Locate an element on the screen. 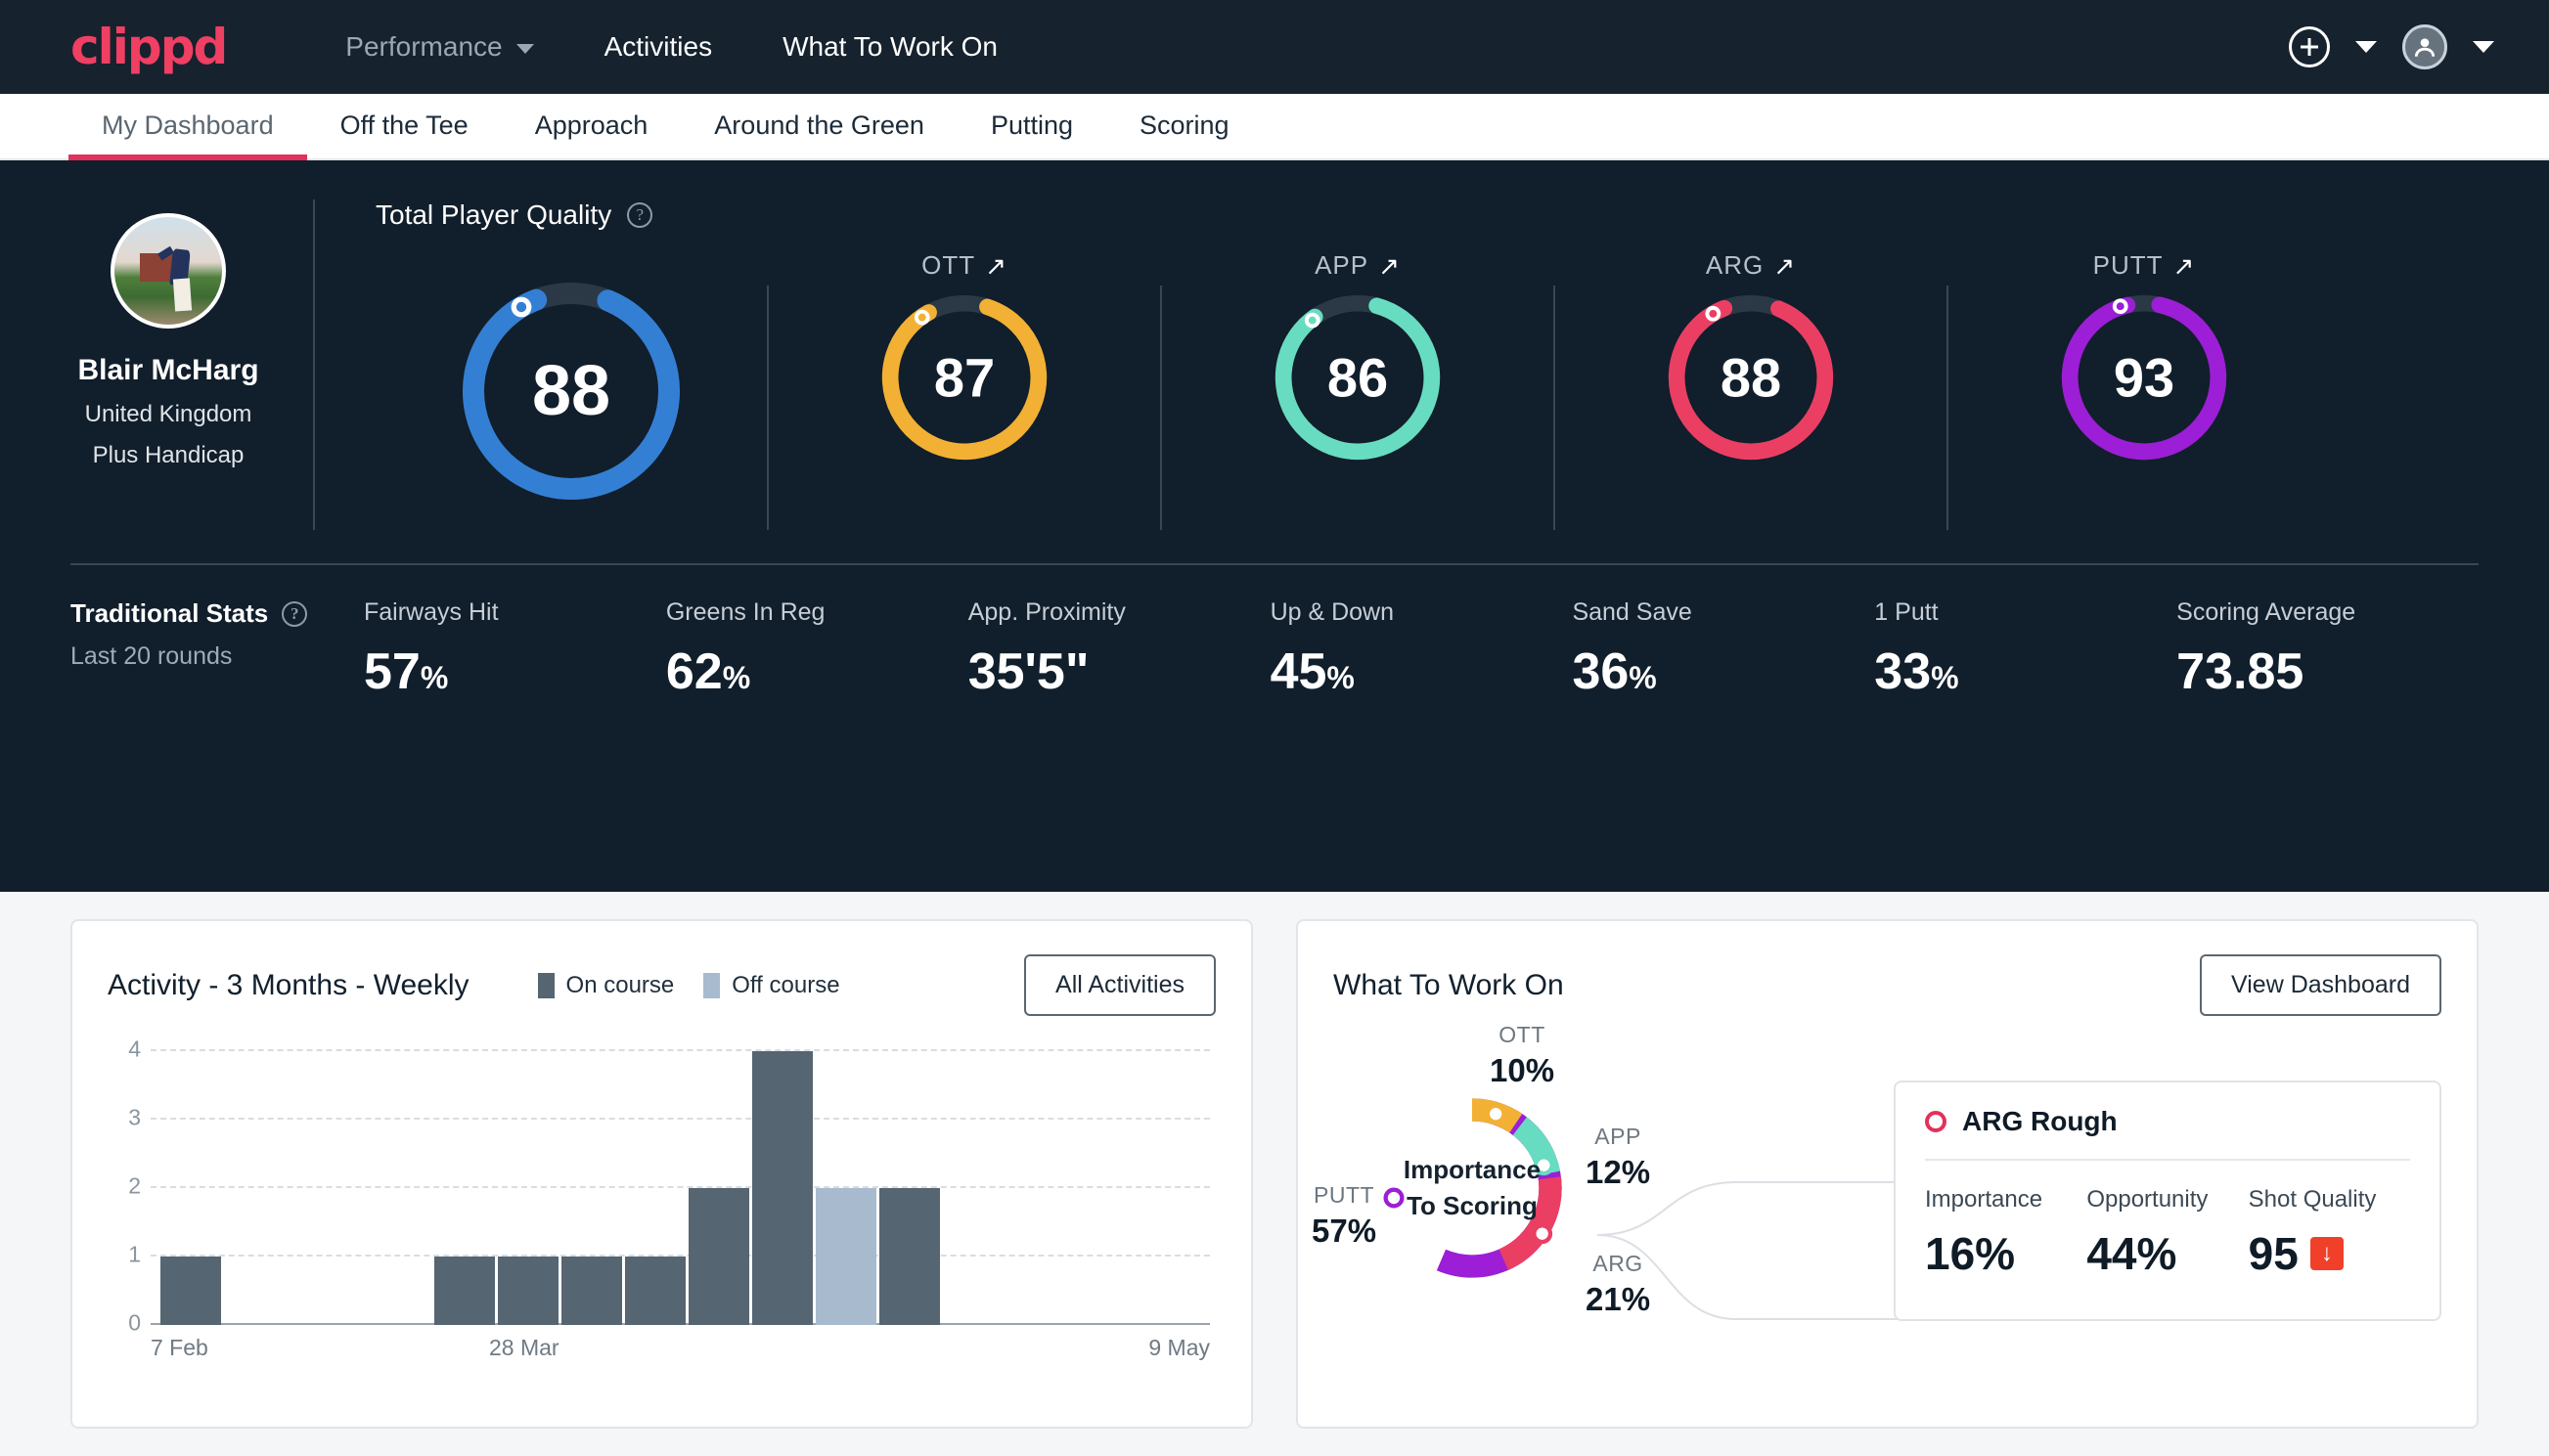 The image size is (2549, 1456). gauge-arg: ARG ↗ 88 is located at coordinates (1750, 358).